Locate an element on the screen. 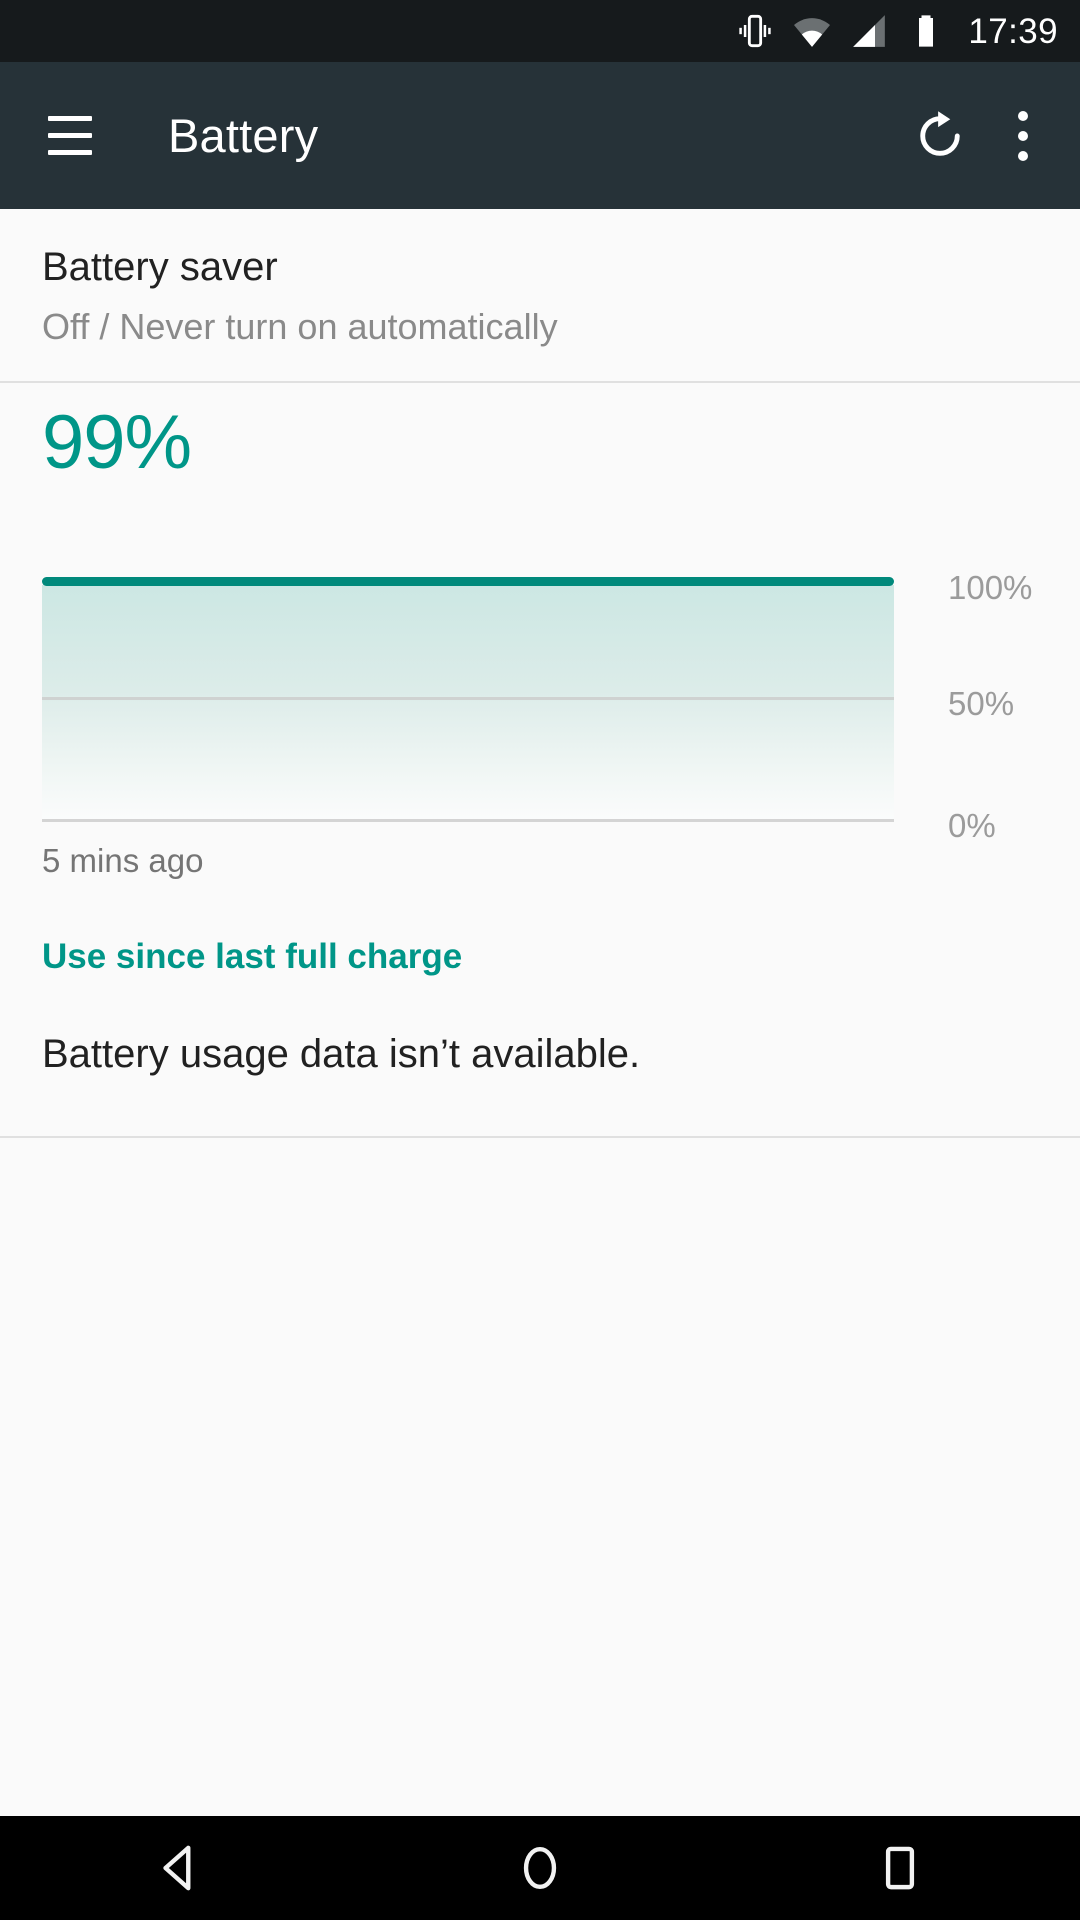 The width and height of the screenshot is (1080, 1920). battery-history-chart: 100% 50% 0% is located at coordinates (540, 706).